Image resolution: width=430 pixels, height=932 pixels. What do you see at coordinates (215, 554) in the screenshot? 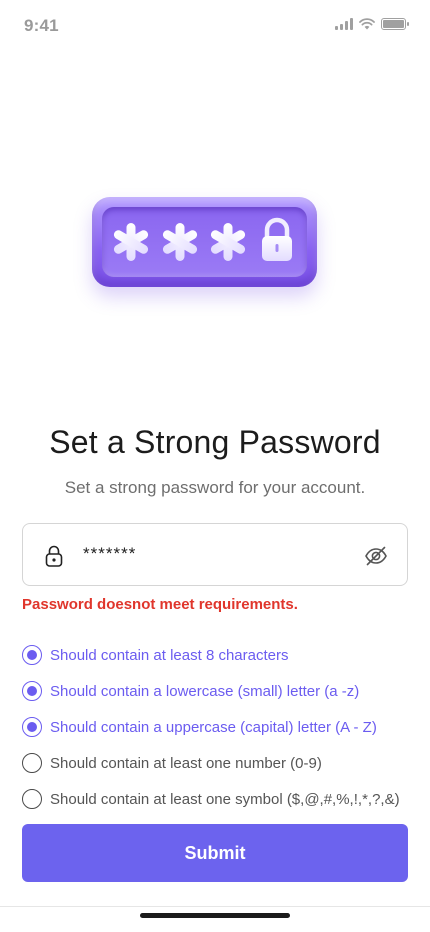
I see `password-input: *******` at bounding box center [215, 554].